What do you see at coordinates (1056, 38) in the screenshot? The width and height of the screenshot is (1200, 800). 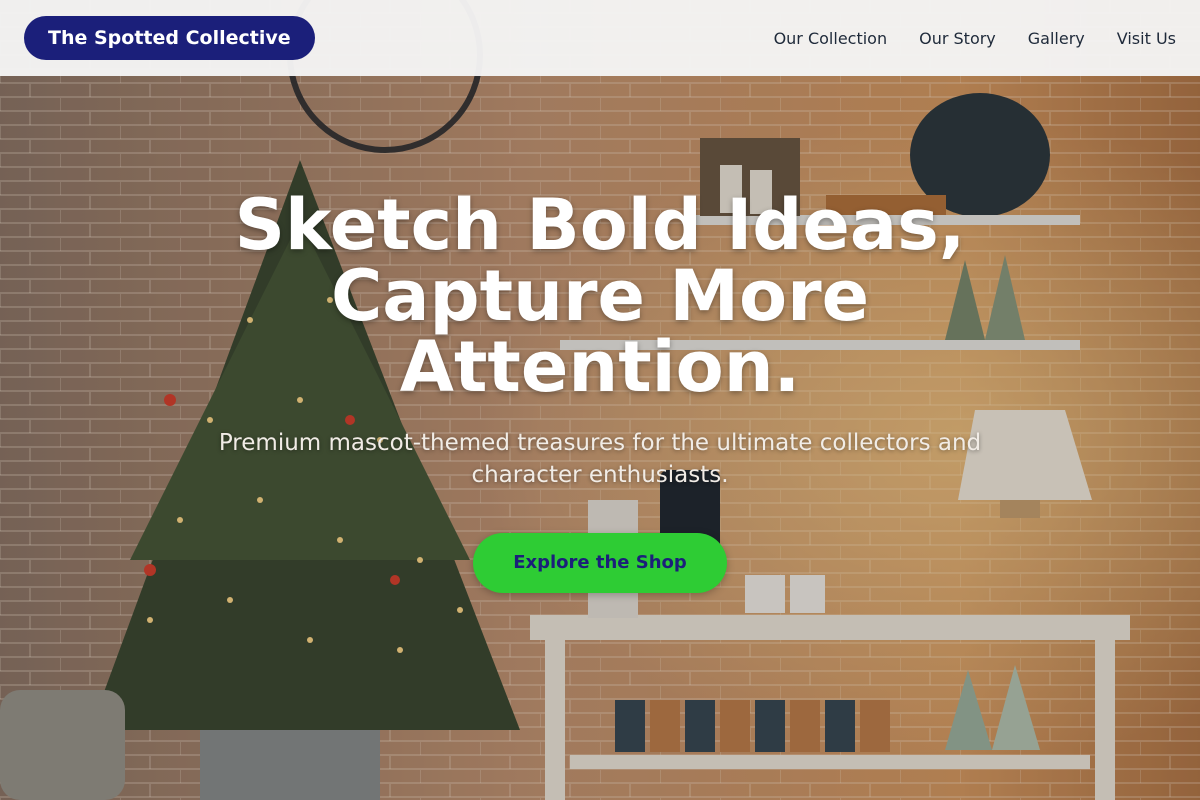 I see `nav-link-gallery: Gallery` at bounding box center [1056, 38].